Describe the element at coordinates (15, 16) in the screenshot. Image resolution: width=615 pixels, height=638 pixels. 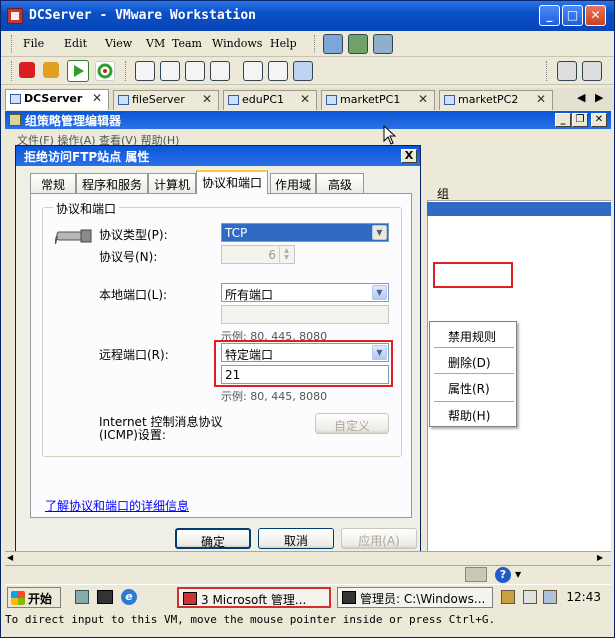
I see `vmware-app-icon` at that location.